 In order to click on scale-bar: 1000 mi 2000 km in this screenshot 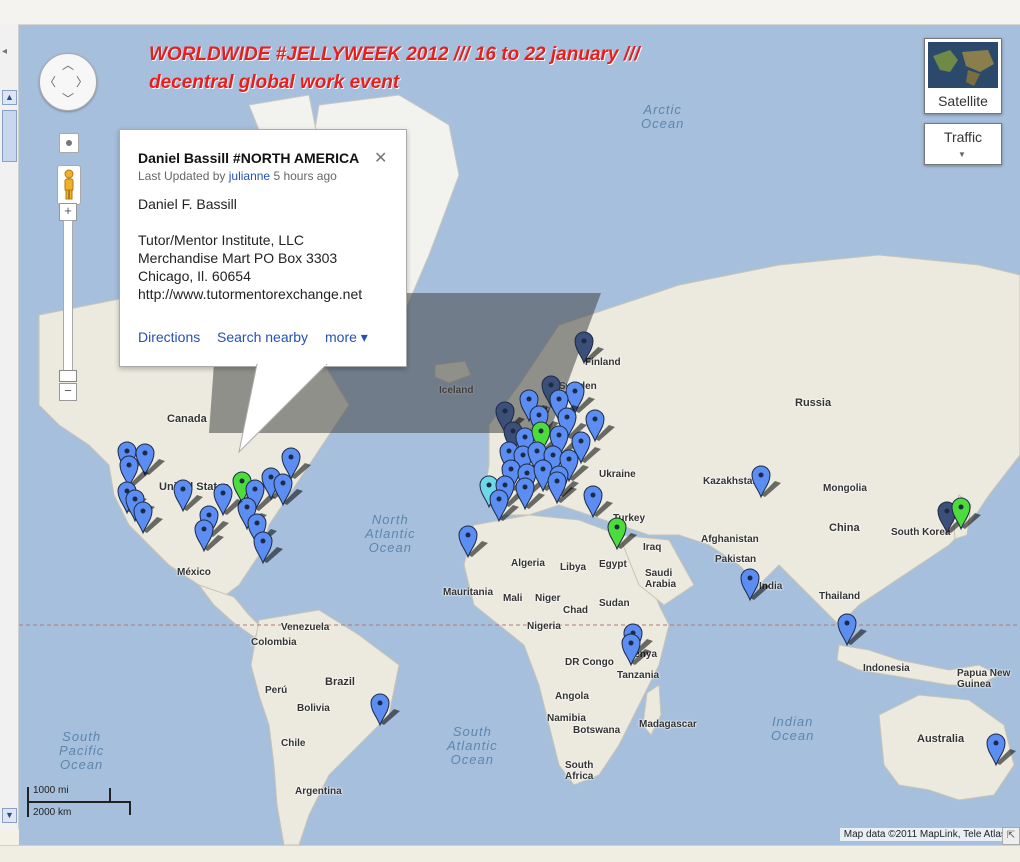, I will do `click(82, 802)`.